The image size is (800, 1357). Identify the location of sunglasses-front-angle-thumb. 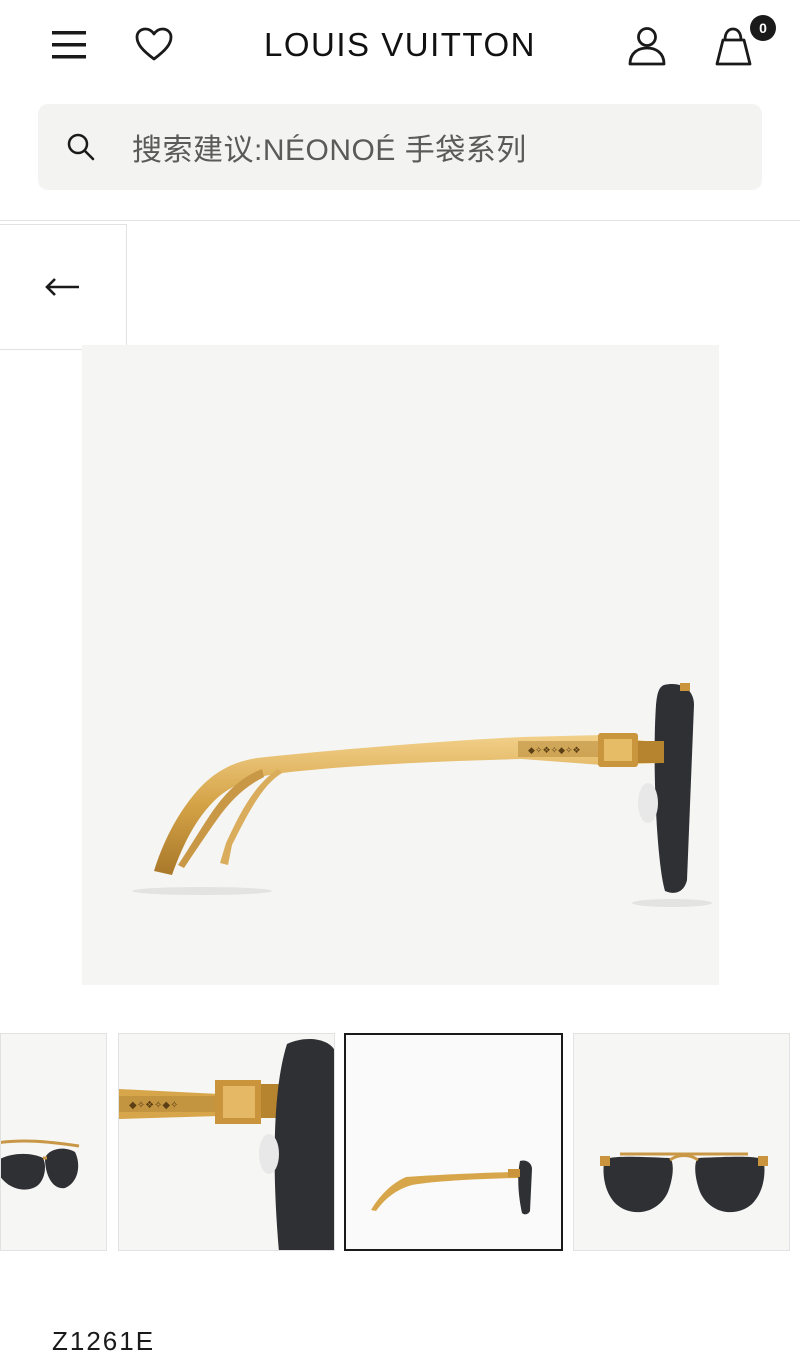
(40, 1164).